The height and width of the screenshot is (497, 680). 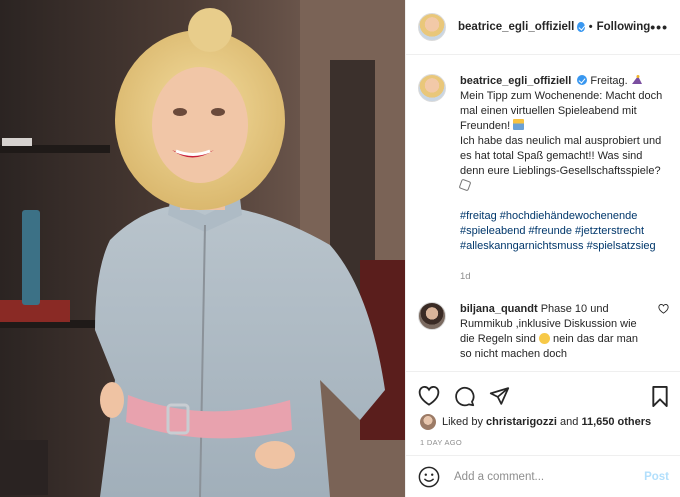 I want to click on hashtag: #freitag, so click(x=478, y=216).